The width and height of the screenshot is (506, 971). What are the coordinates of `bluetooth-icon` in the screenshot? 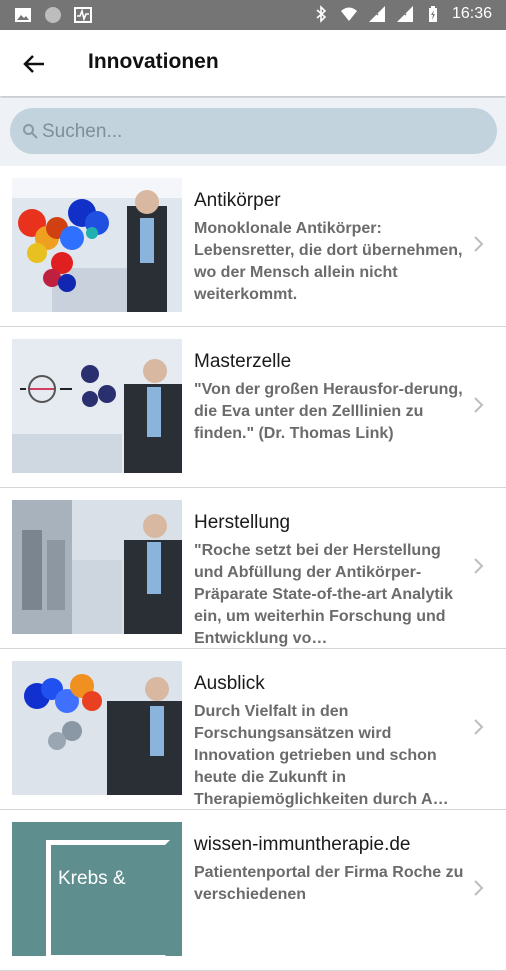 It's located at (321, 14).